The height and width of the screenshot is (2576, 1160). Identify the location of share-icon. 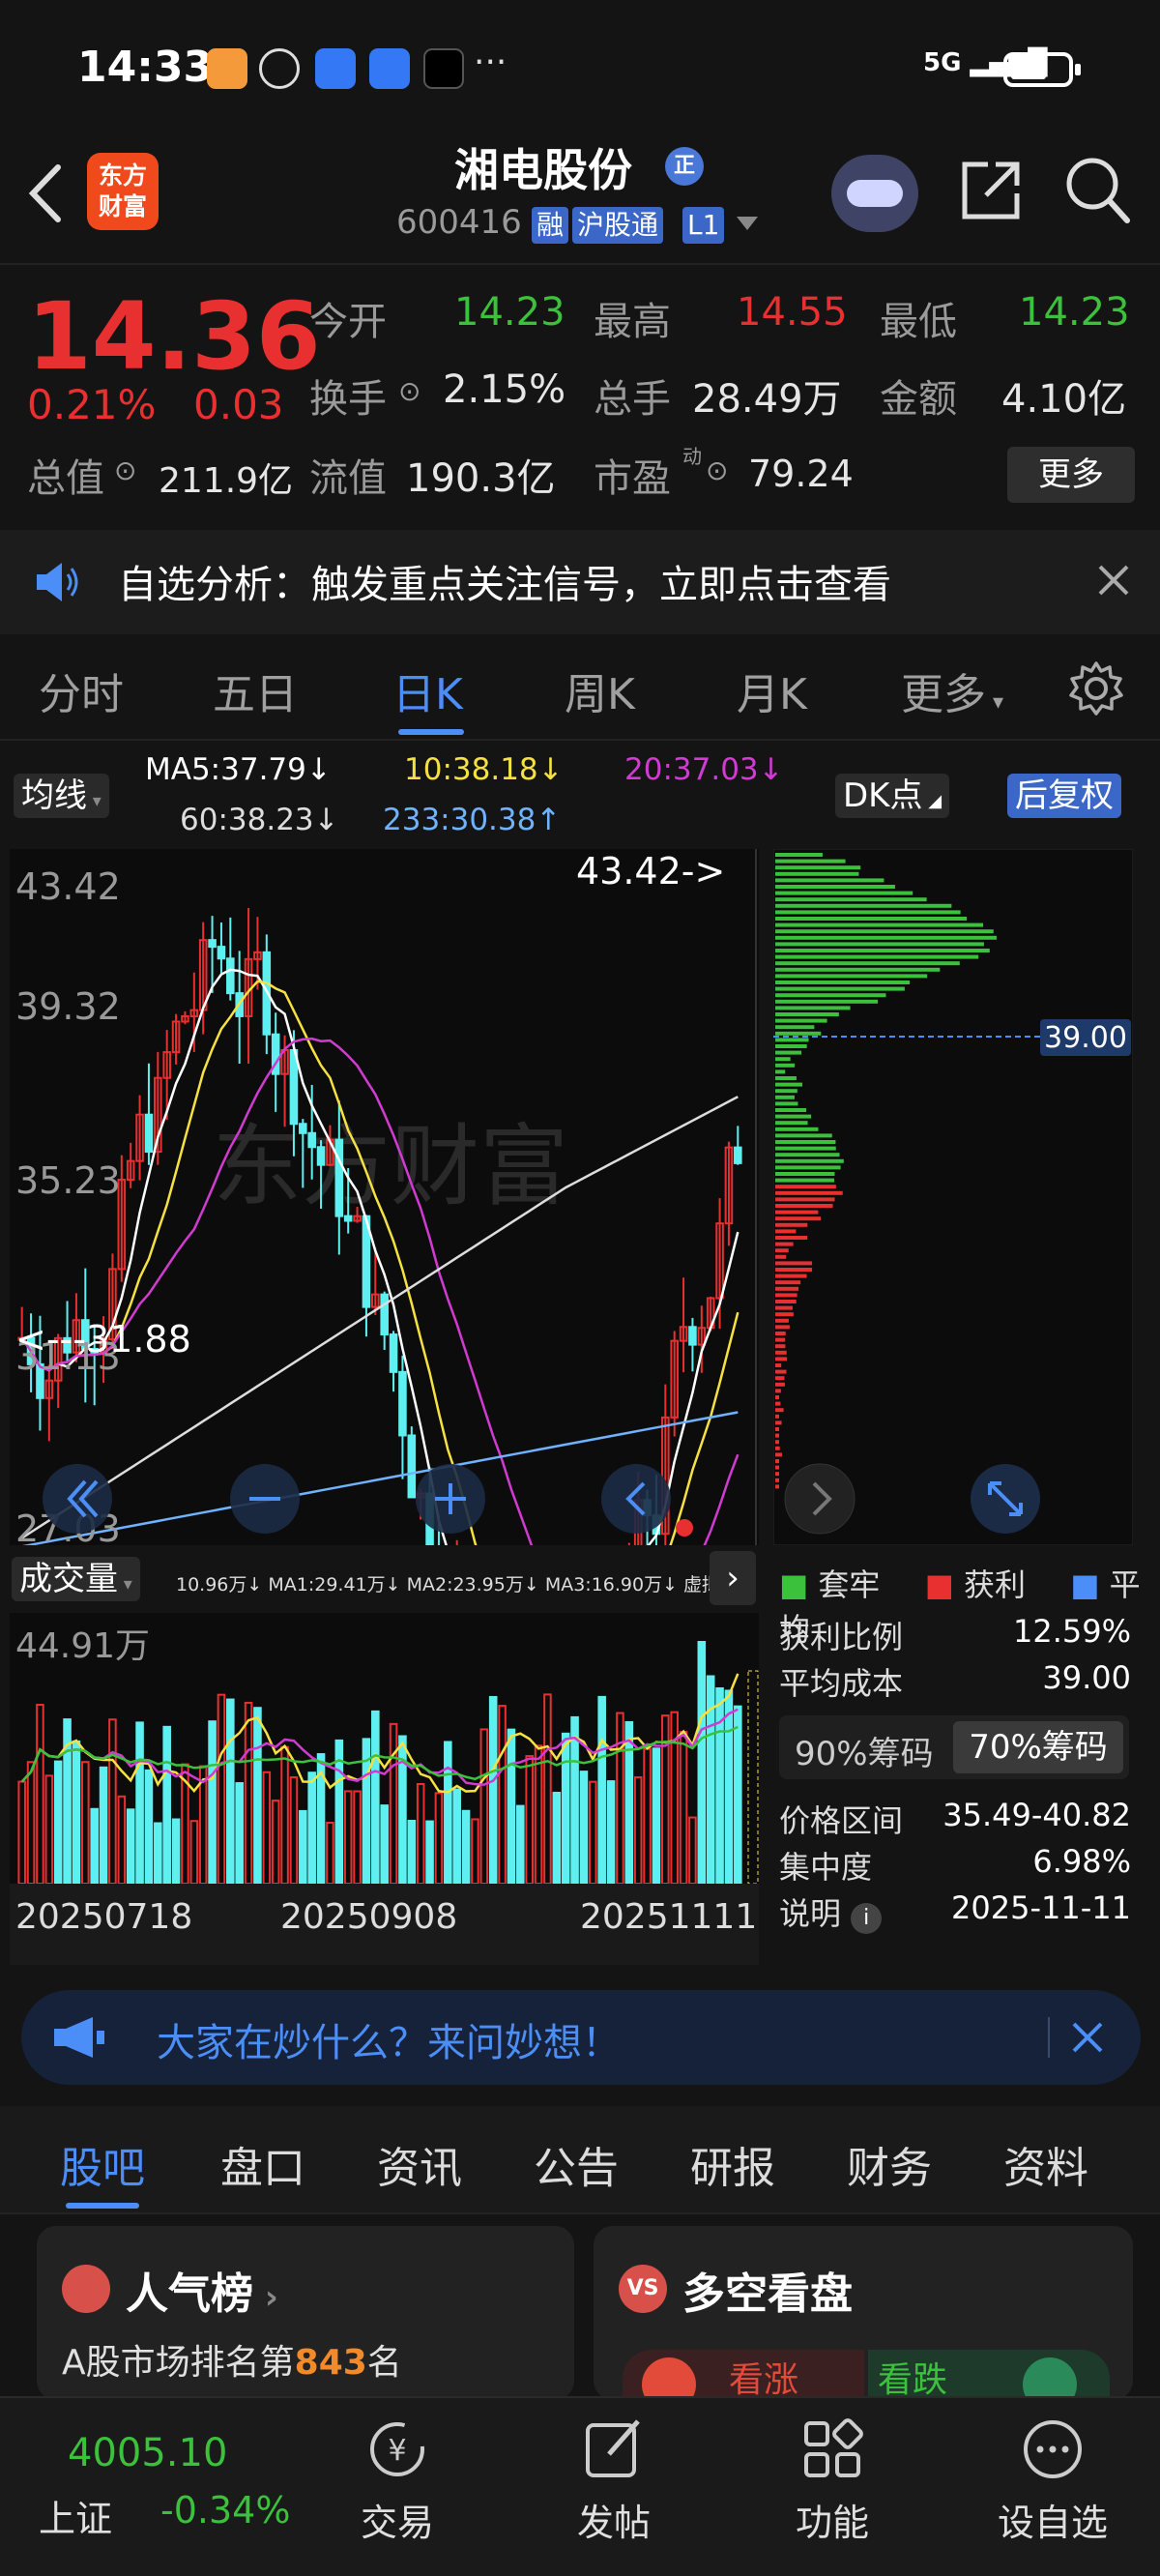
(991, 190).